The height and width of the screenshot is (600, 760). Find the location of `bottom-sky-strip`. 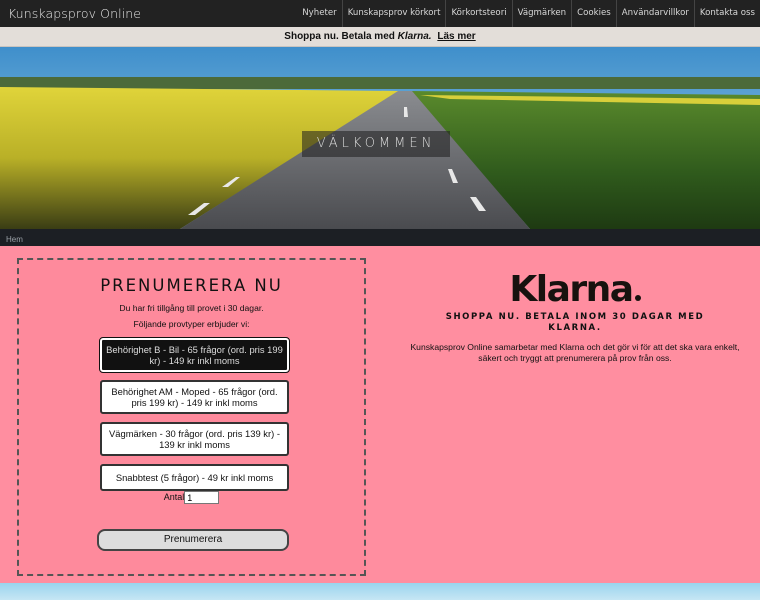

bottom-sky-strip is located at coordinates (380, 591).